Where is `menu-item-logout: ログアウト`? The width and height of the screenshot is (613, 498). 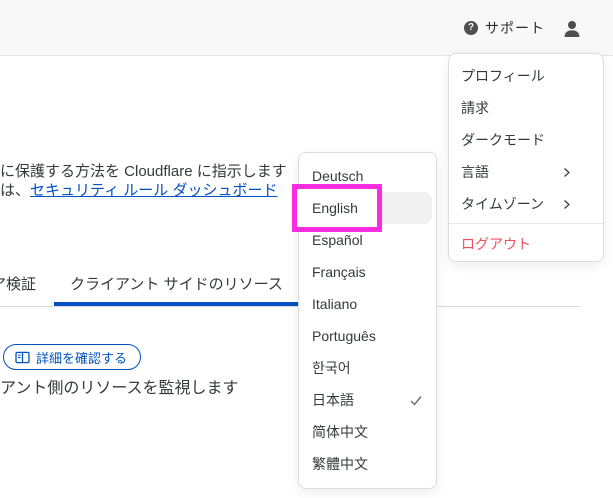
menu-item-logout: ログアウト is located at coordinates (526, 244).